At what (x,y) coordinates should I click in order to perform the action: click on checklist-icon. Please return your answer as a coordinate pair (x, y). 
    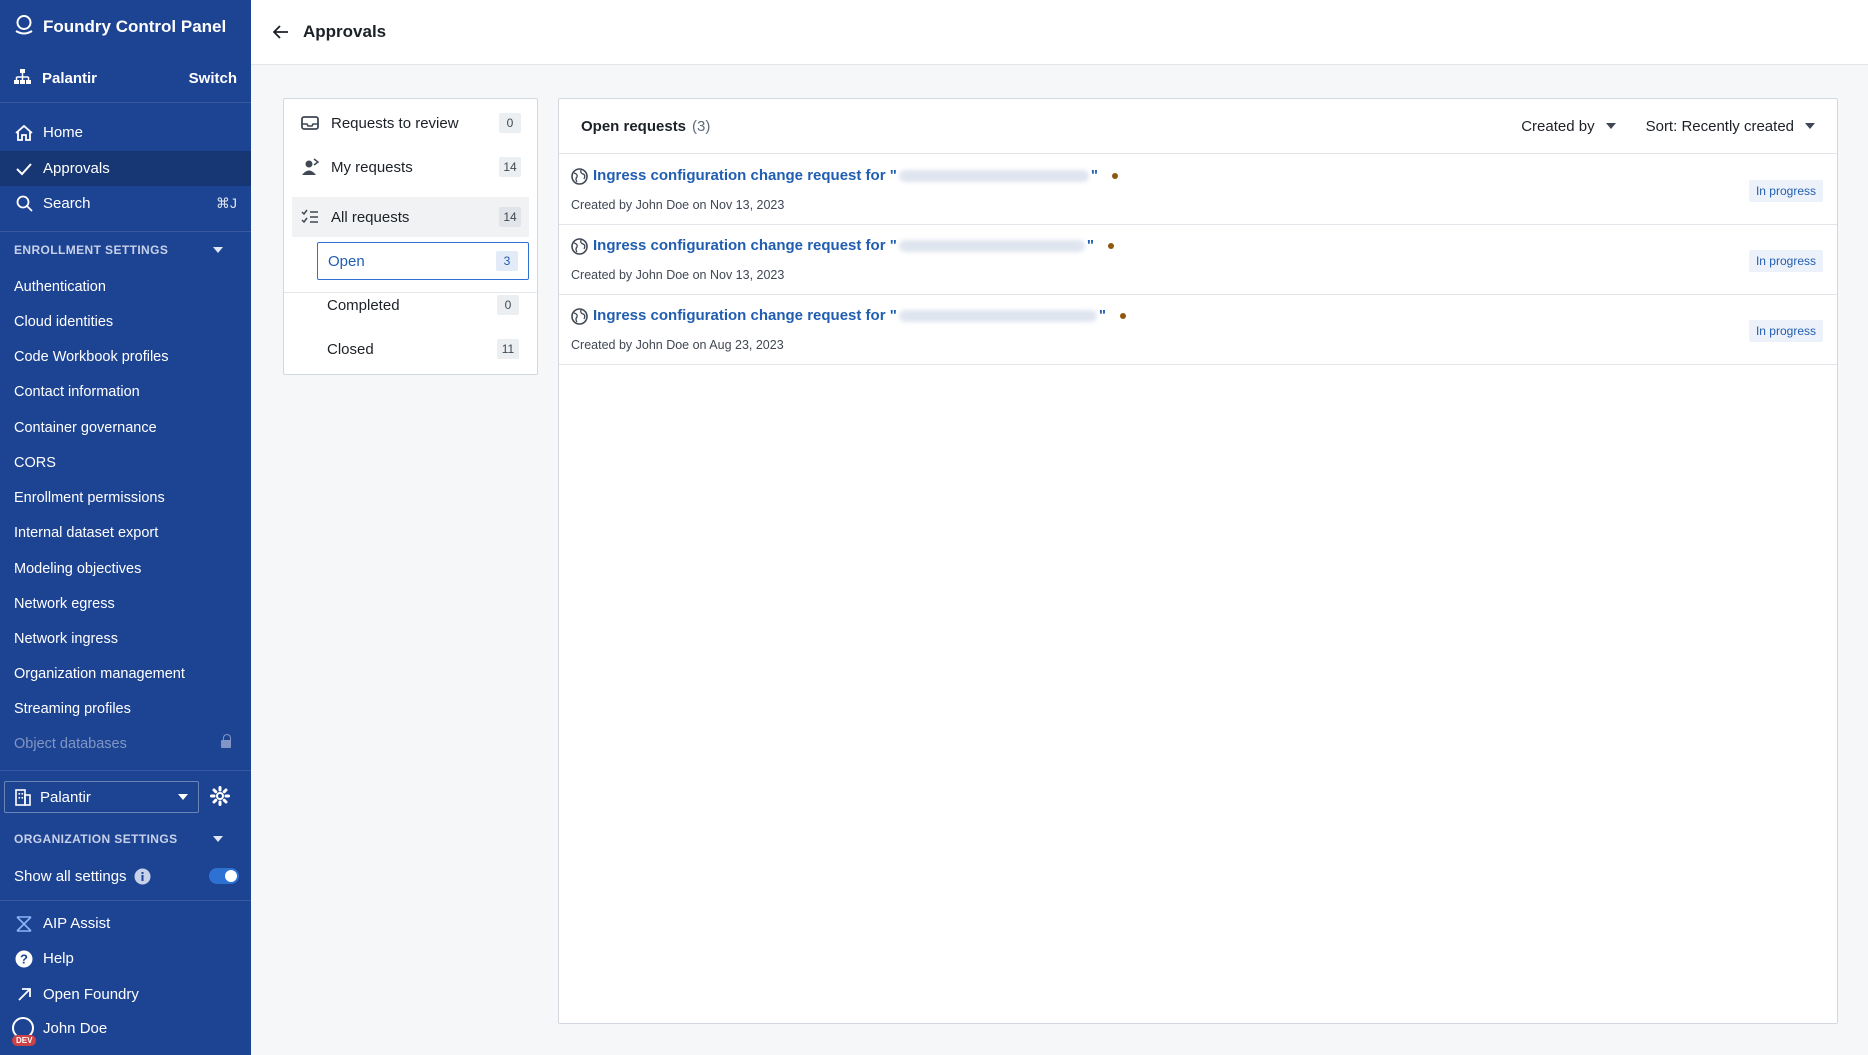
    Looking at the image, I should click on (310, 217).